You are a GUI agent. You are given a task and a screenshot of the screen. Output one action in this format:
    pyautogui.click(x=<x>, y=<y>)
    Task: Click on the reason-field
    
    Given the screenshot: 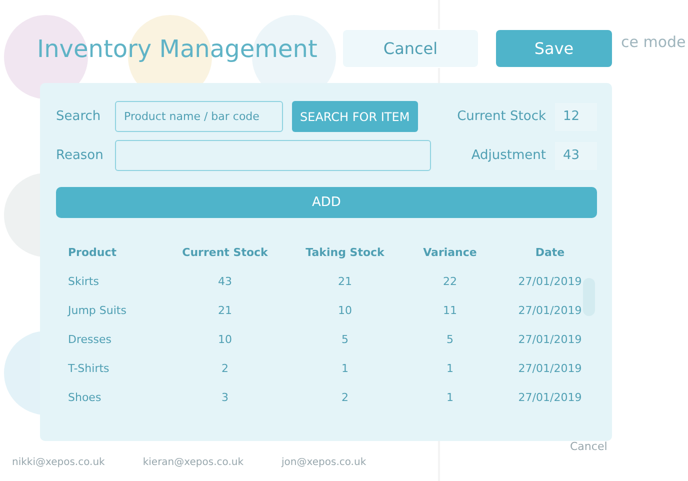 What is the action you would take?
    pyautogui.click(x=273, y=155)
    